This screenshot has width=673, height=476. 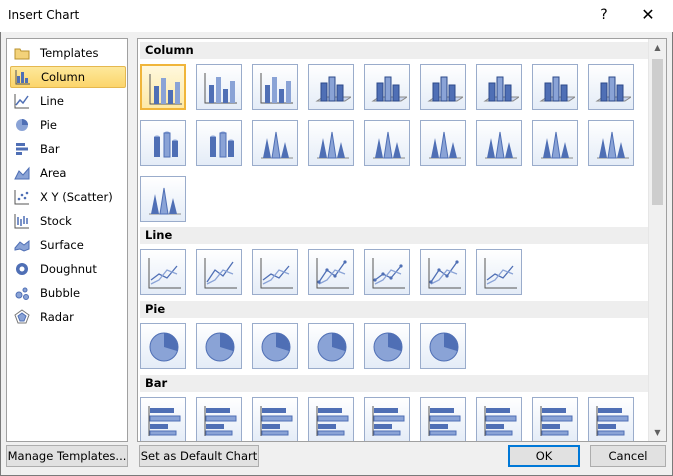 I want to click on close-button: ✕, so click(x=648, y=15).